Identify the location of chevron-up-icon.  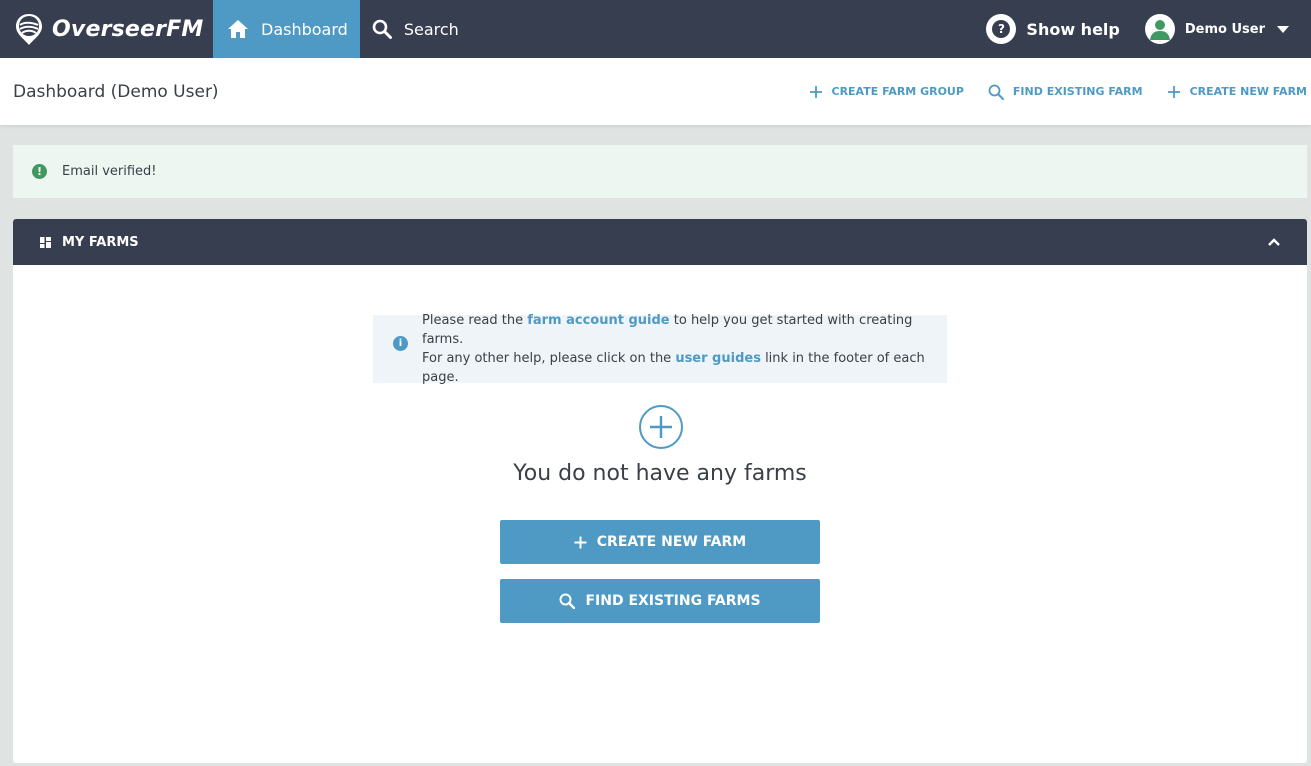
(1274, 242).